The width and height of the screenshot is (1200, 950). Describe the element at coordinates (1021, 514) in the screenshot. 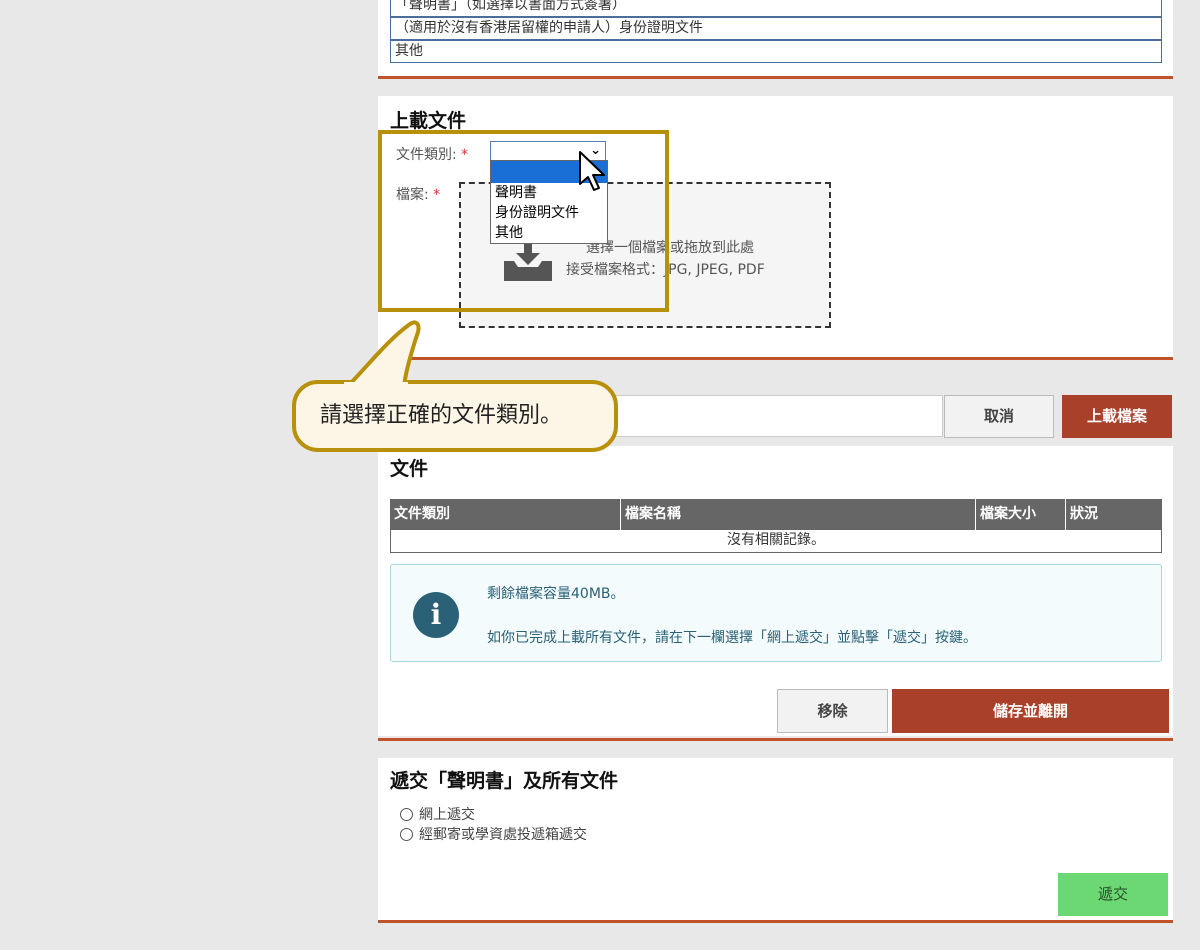

I see `column-header: 檔案大小` at that location.